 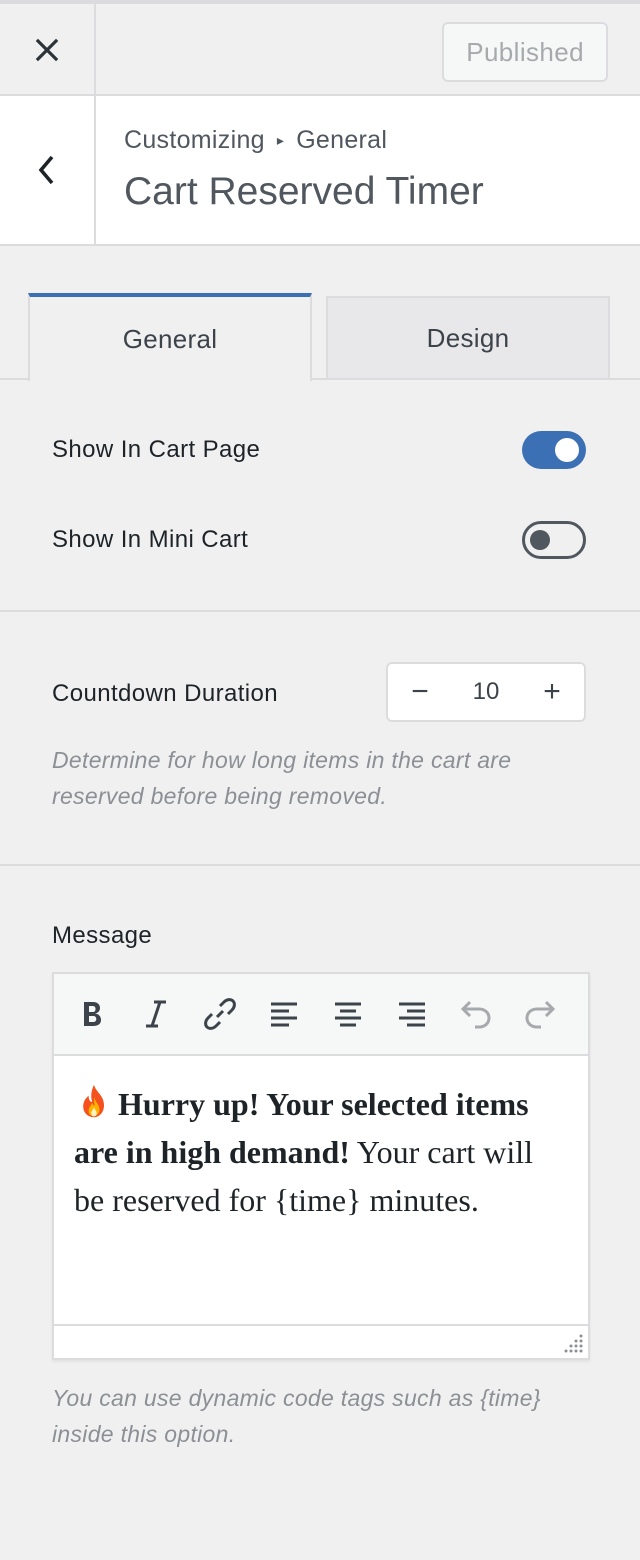 I want to click on show-in-cart-page-label: Show In Cart Page, so click(x=156, y=449).